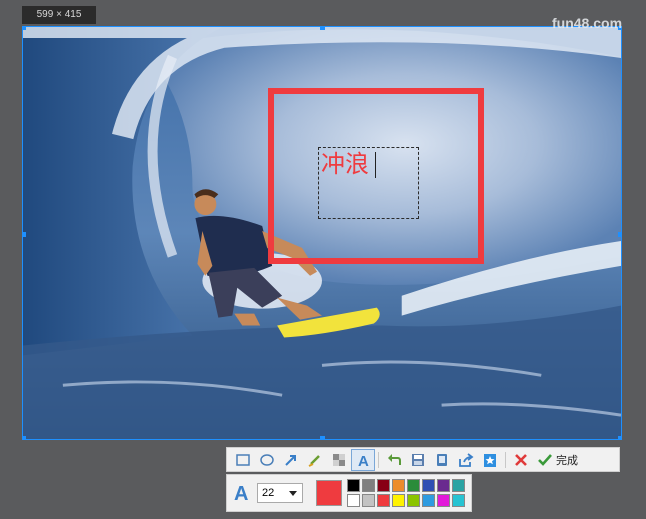 The image size is (646, 519). What do you see at coordinates (293, 493) in the screenshot?
I see `chevron-down-icon` at bounding box center [293, 493].